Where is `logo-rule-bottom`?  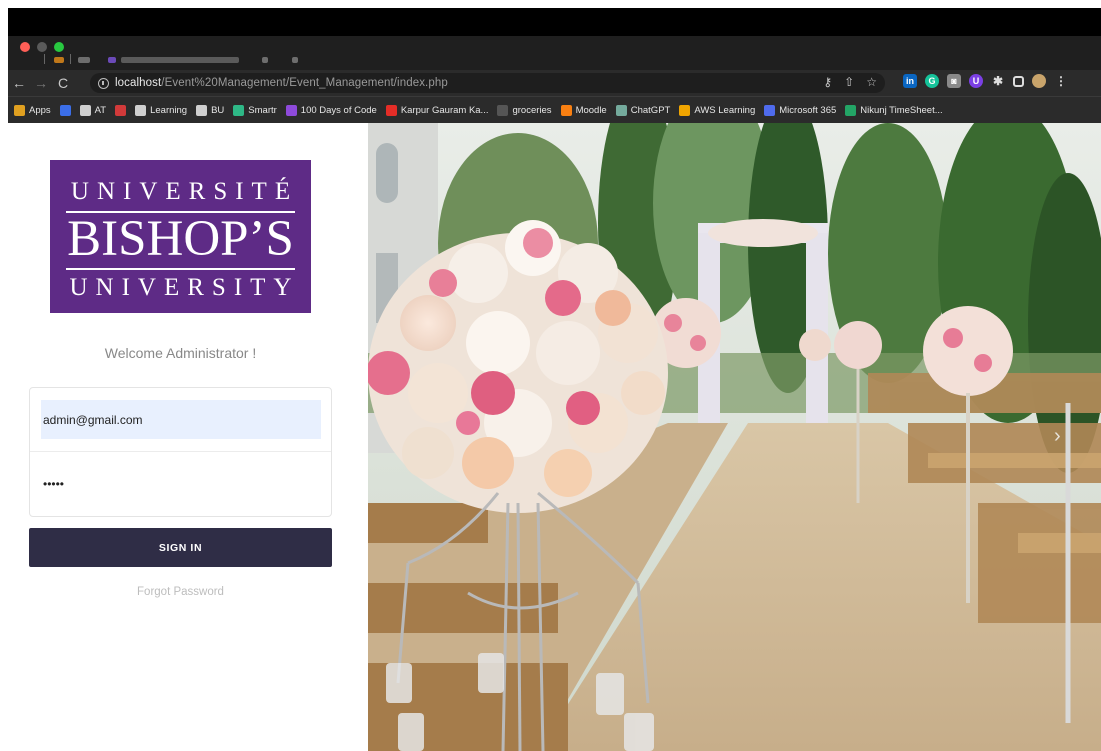 logo-rule-bottom is located at coordinates (180, 269).